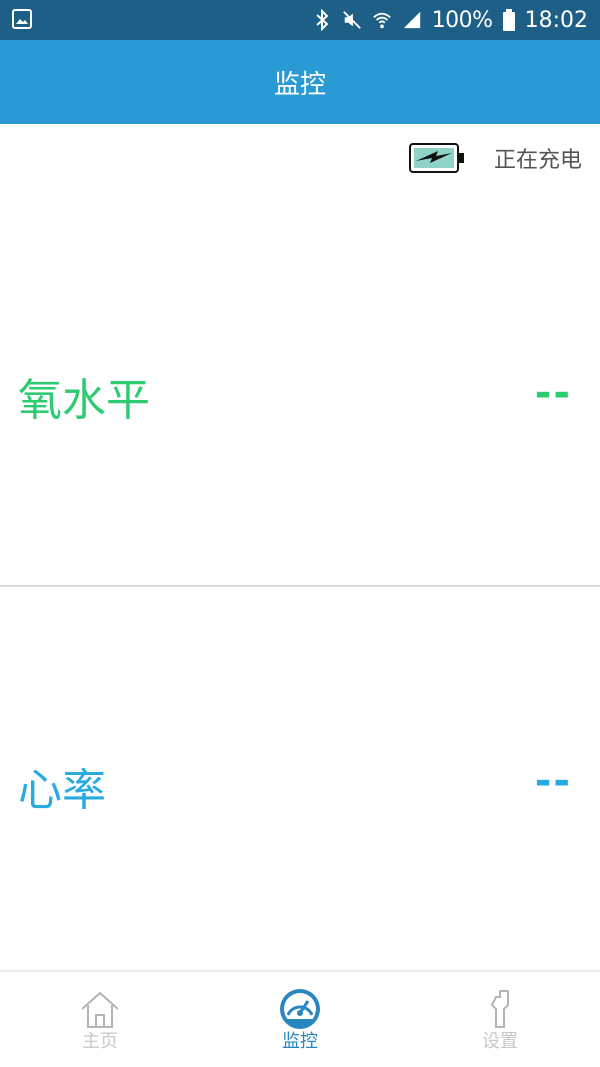 This screenshot has width=600, height=1067. I want to click on gallery-notification-icon, so click(22, 19).